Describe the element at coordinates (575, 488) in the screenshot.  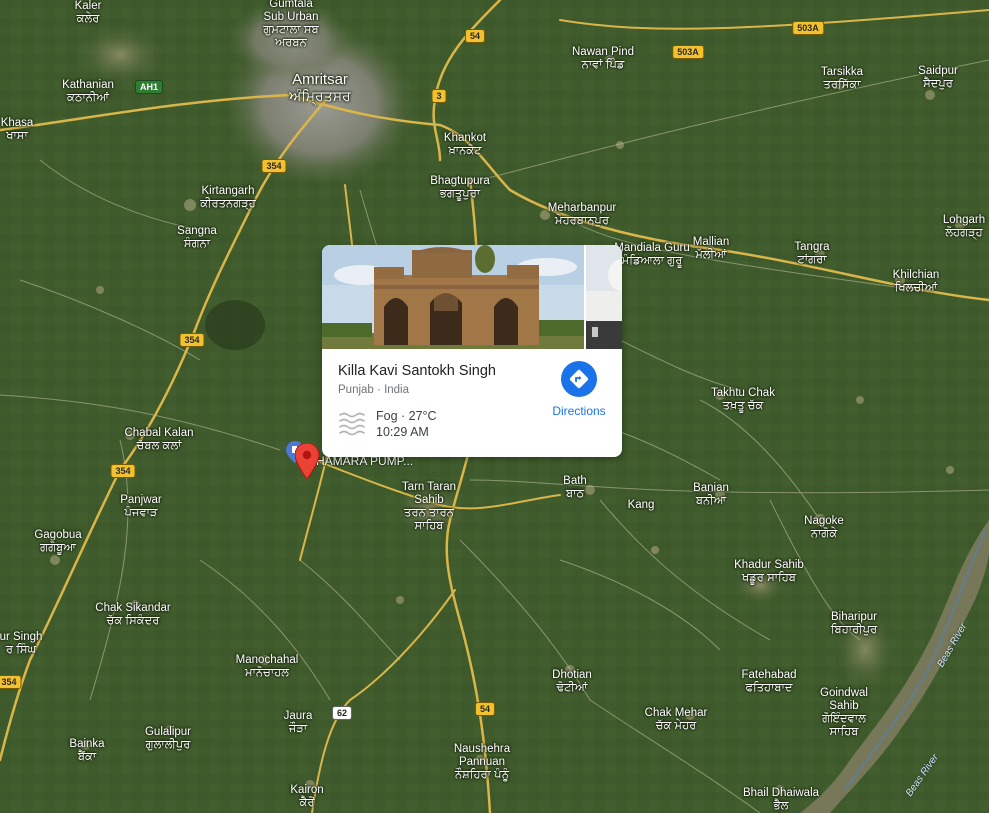
I see `place-label-bath: Bath ਬਾਠ` at that location.